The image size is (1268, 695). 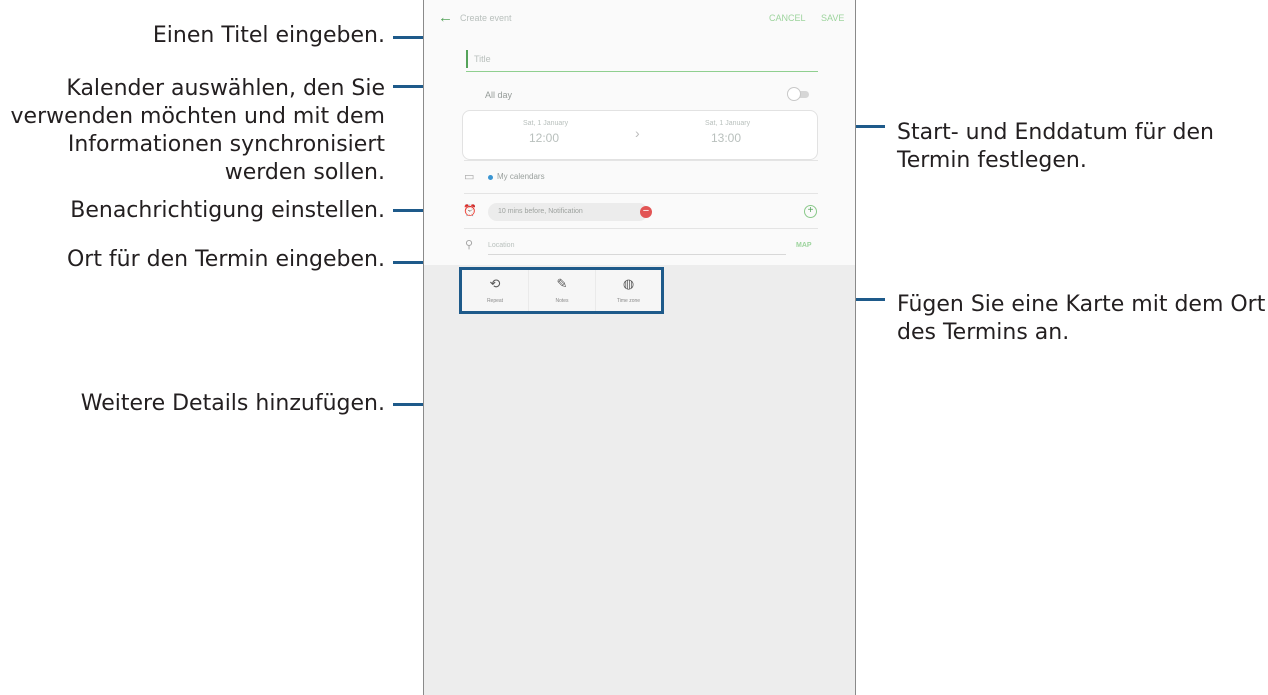 I want to click on callout-location: Ort für den Termin eingeben., so click(x=225, y=259).